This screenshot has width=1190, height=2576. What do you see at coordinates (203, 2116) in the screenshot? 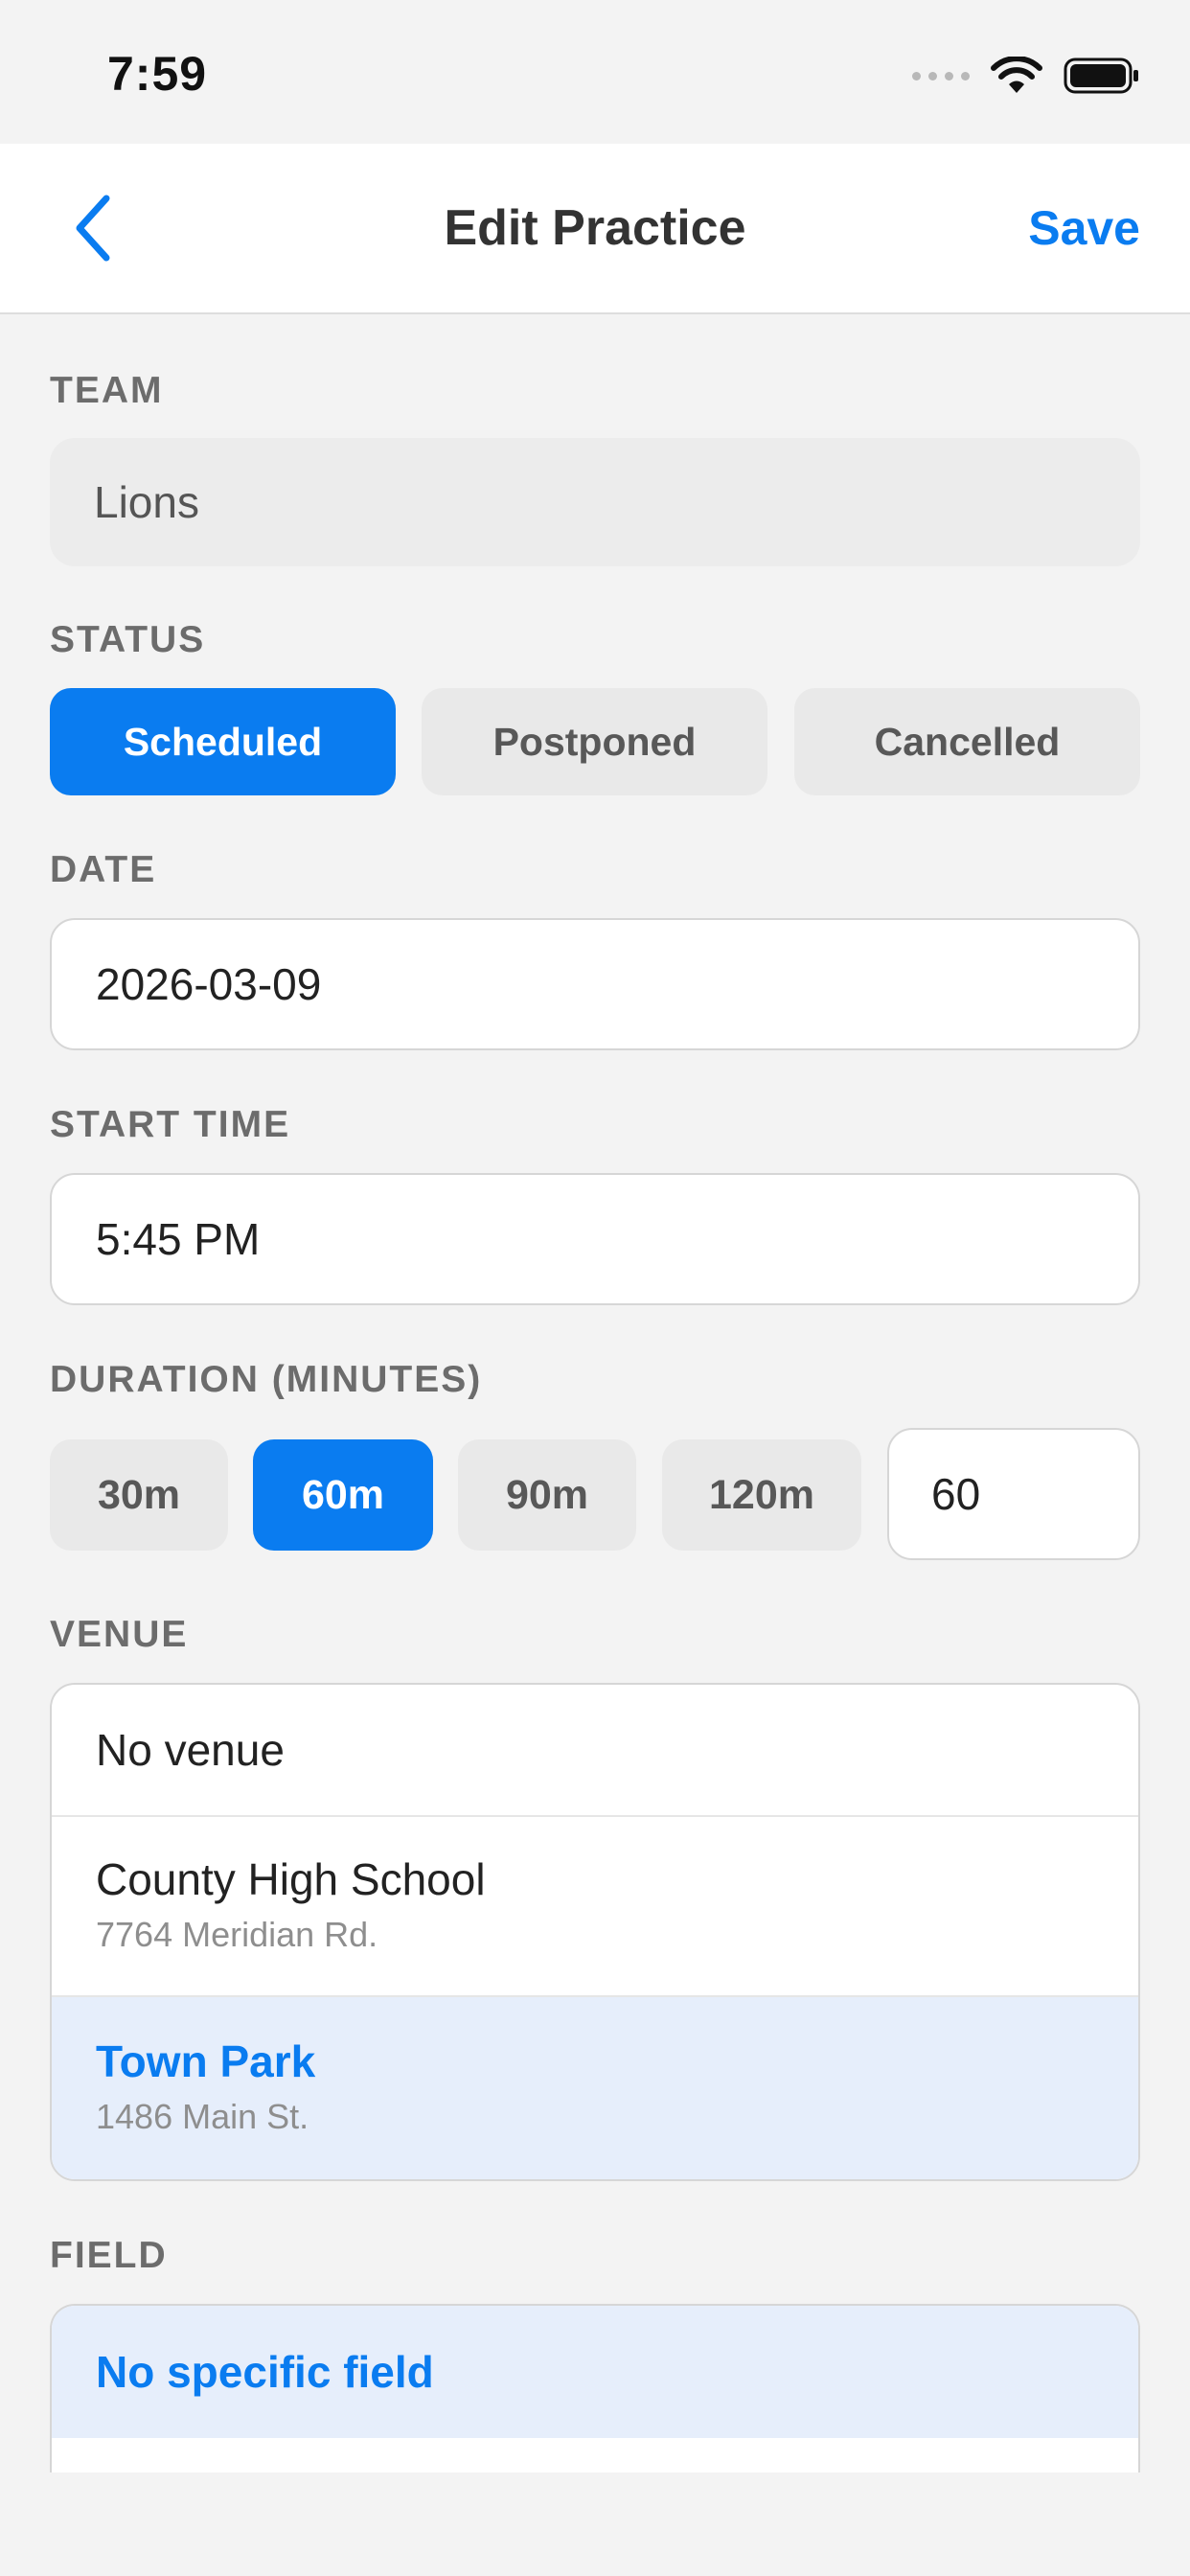
I see `venue-address: 1486 Main St.` at bounding box center [203, 2116].